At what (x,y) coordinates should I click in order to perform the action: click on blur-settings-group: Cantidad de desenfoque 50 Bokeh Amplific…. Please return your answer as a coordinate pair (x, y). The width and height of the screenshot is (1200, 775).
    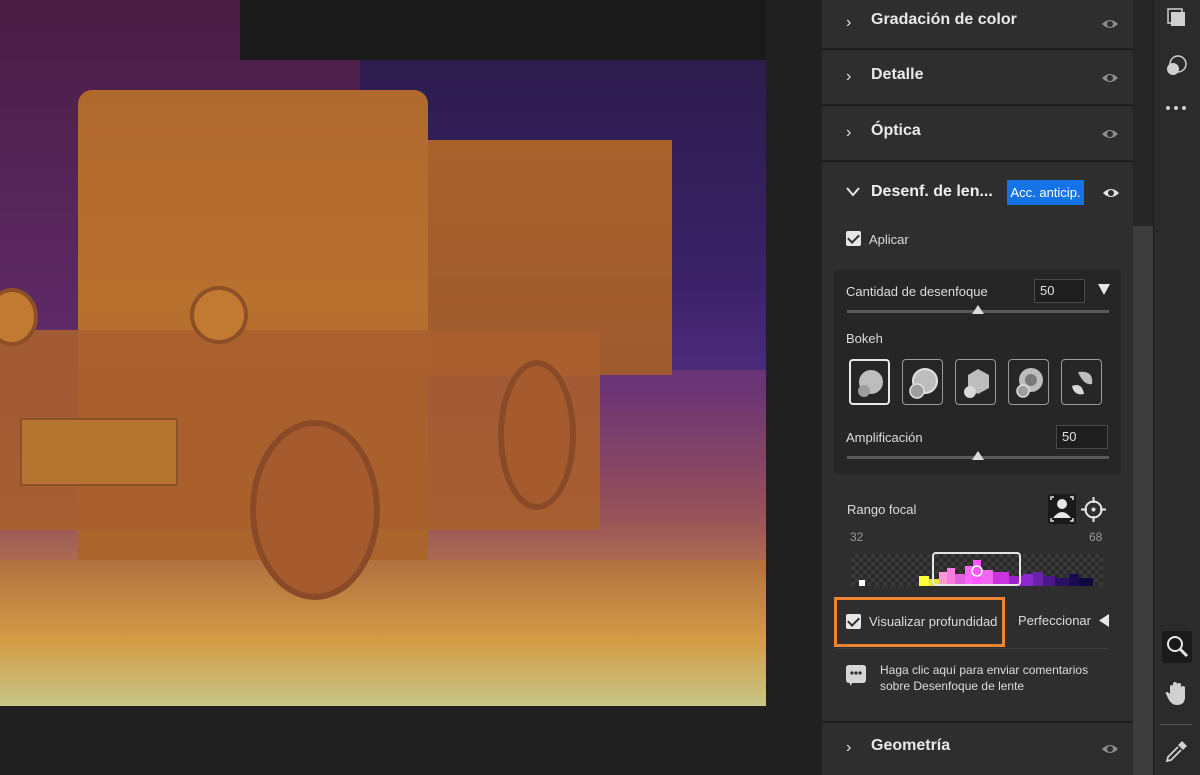
    Looking at the image, I should click on (977, 372).